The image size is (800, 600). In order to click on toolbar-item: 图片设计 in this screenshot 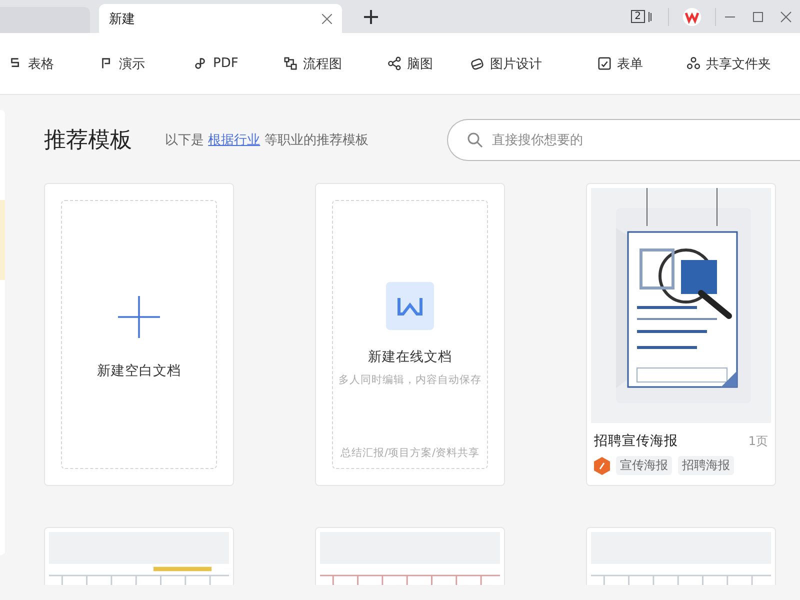, I will do `click(533, 63)`.